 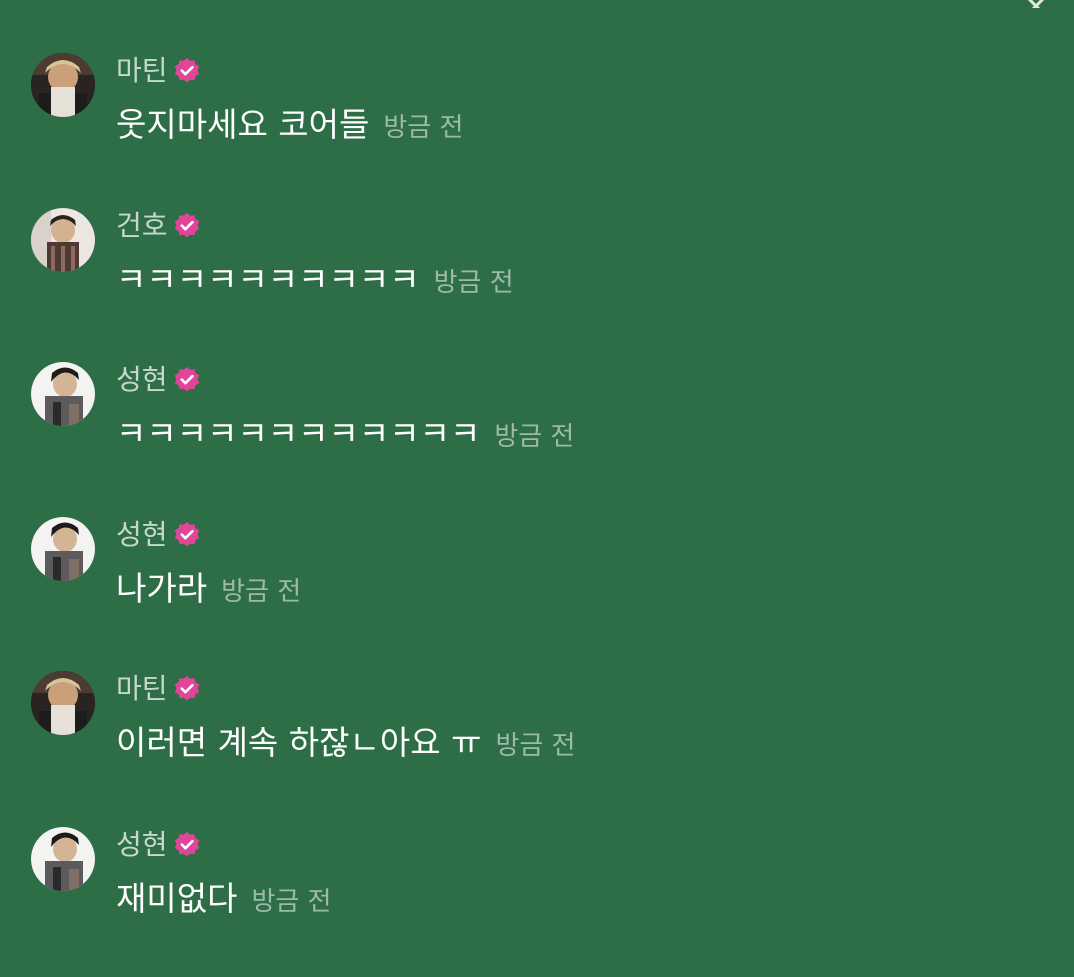 I want to click on sender-name: 건호, so click(x=142, y=226).